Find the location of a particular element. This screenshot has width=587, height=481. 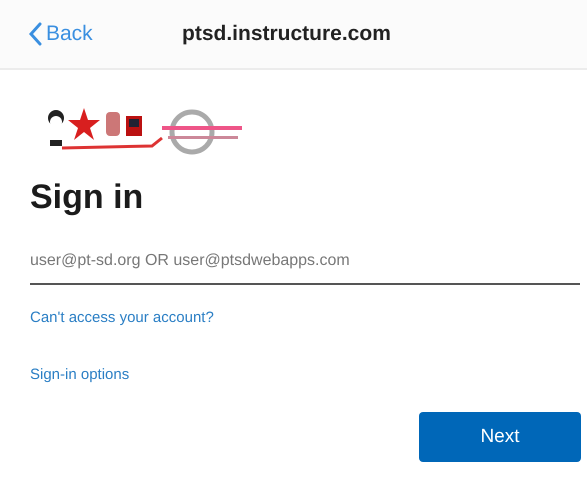

page-title: ptsd.instructure.com is located at coordinates (286, 34).